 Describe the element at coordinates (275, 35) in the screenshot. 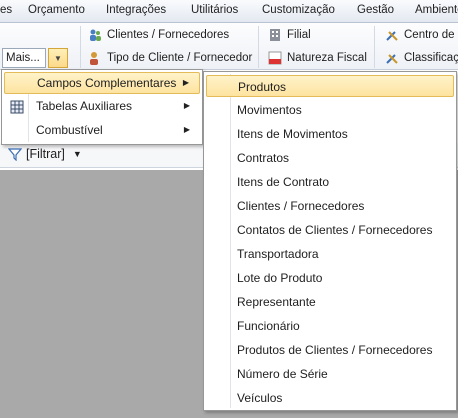

I see `building-icon` at that location.